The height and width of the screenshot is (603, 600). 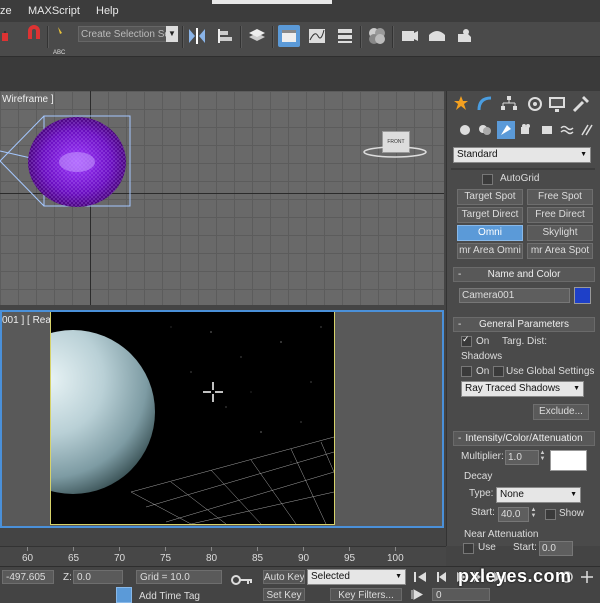 I want to click on free-spot-button: Free Spot, so click(x=560, y=197).